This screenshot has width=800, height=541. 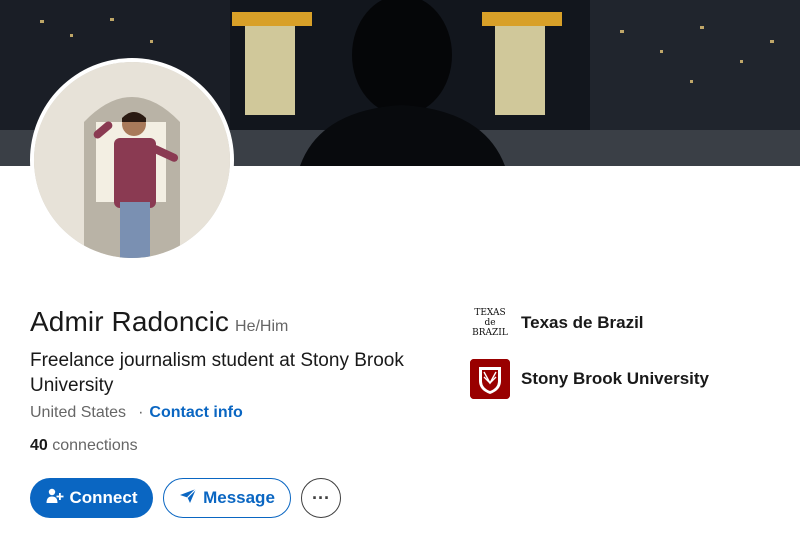 What do you see at coordinates (188, 498) in the screenshot?
I see `send-icon` at bounding box center [188, 498].